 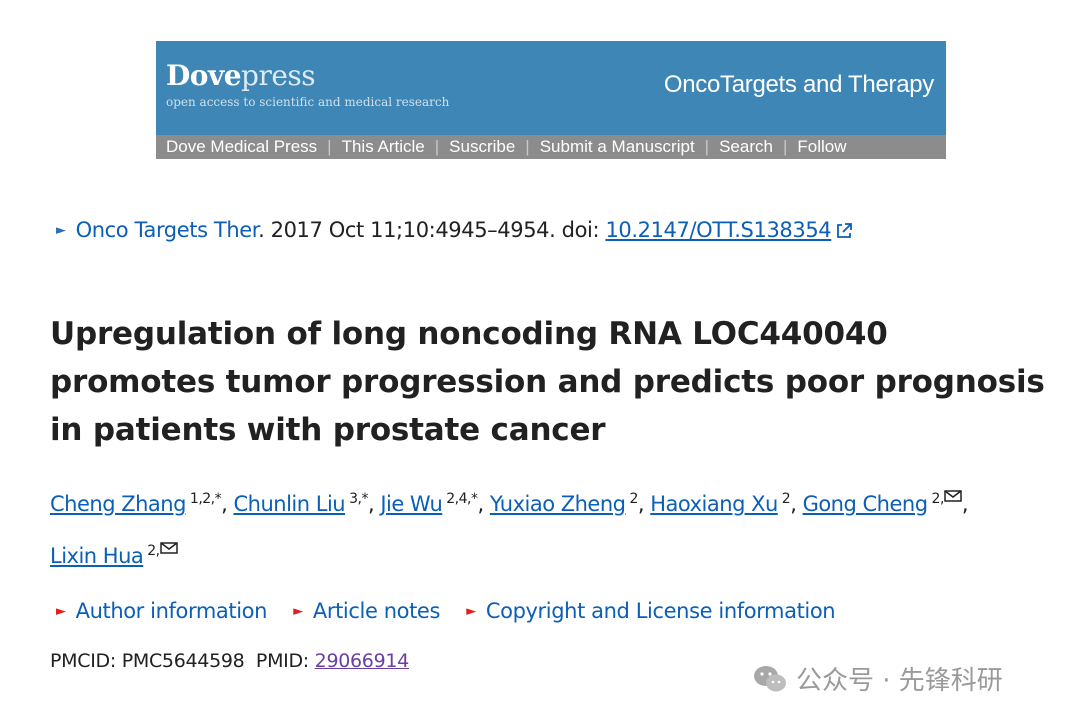 What do you see at coordinates (899, 681) in the screenshot?
I see `watermark-text: 公众号 · 先锋科研` at bounding box center [899, 681].